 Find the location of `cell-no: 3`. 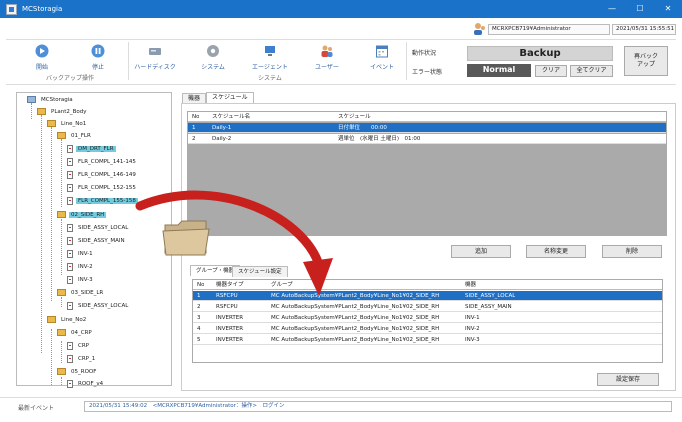

cell-no: 3 is located at coordinates (199, 318).